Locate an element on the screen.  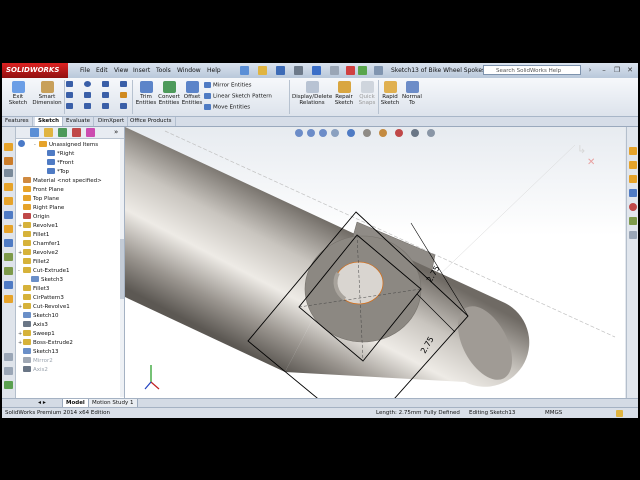
tree-node: *Front is located at coordinates (58, 163).